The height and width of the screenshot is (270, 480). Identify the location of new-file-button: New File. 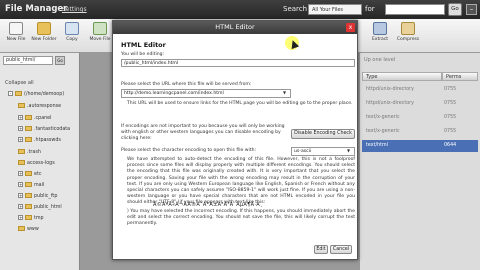
(16, 32).